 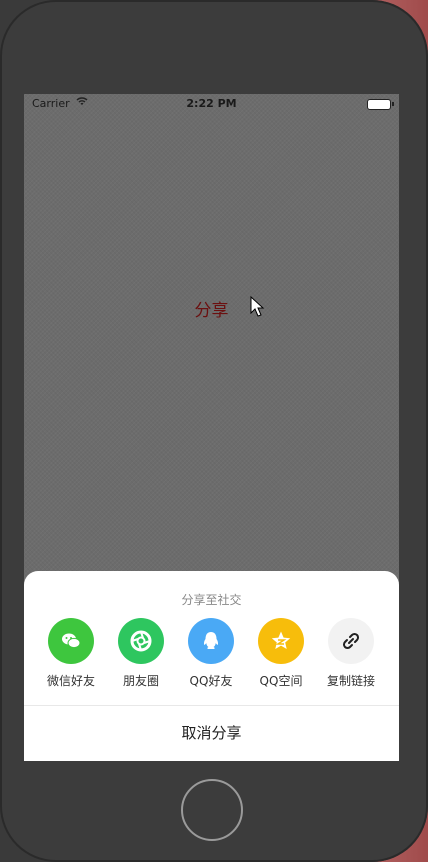 I want to click on status-bar: Carrier 2:22 PM, so click(x=211, y=104).